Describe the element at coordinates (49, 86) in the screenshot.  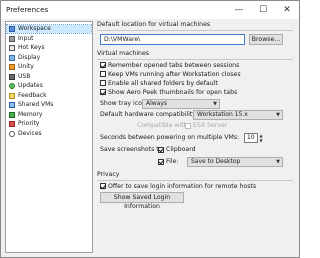
I see `sidebar-item-updates: Updates` at that location.